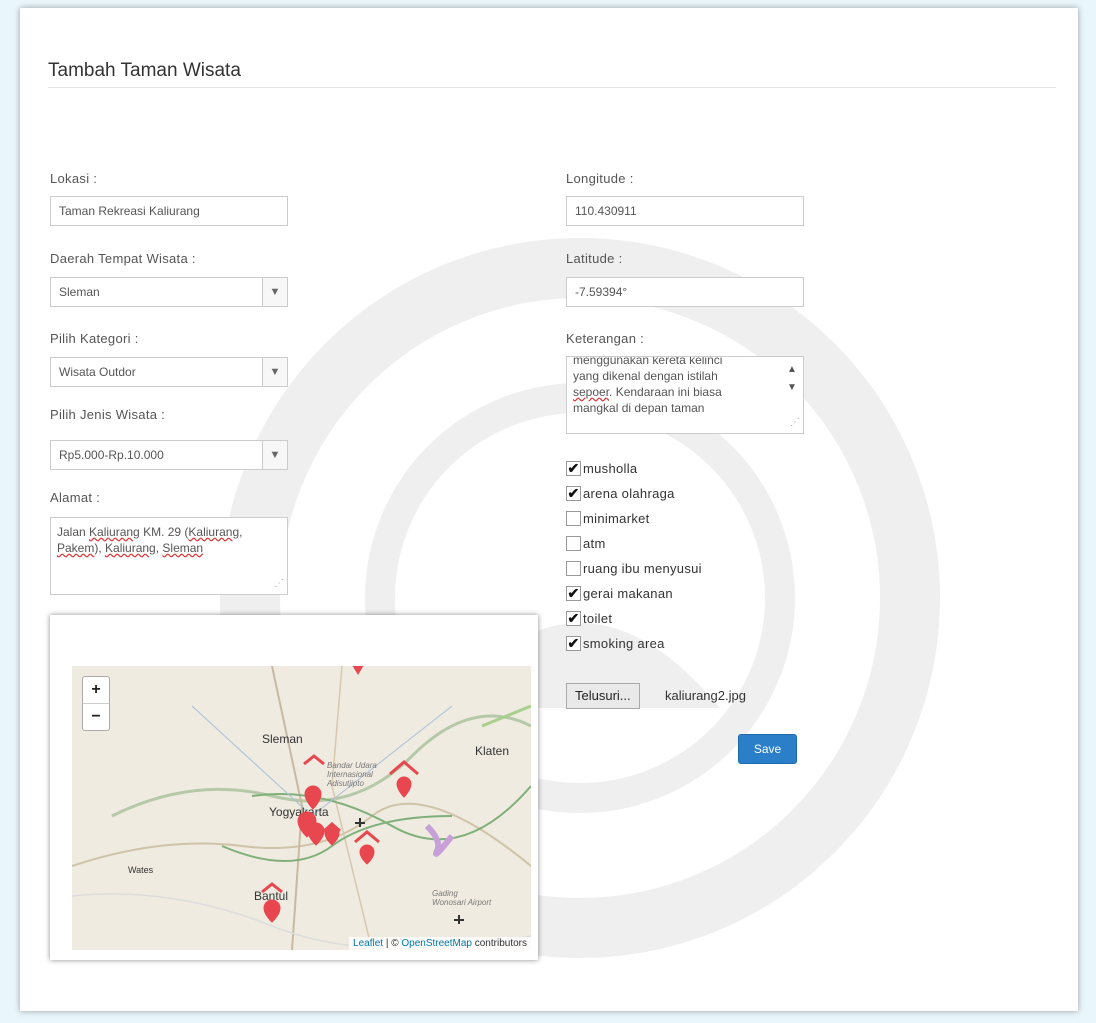 This screenshot has height=1023, width=1096. I want to click on jenis-label: Pilih Jenis Wisata :, so click(108, 414).